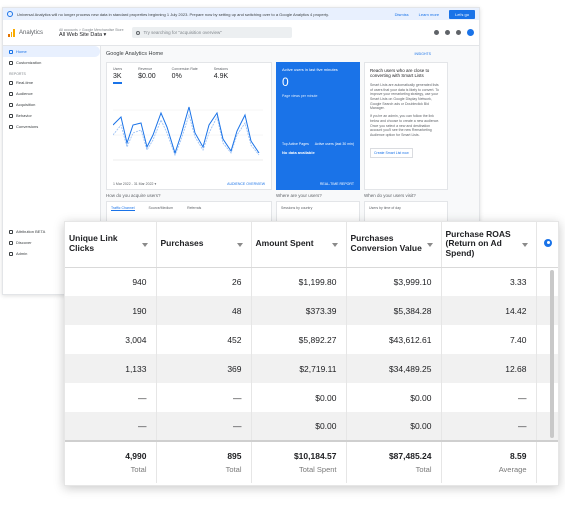  I want to click on sidebar-group-reports: REPORTS, so click(17, 74).